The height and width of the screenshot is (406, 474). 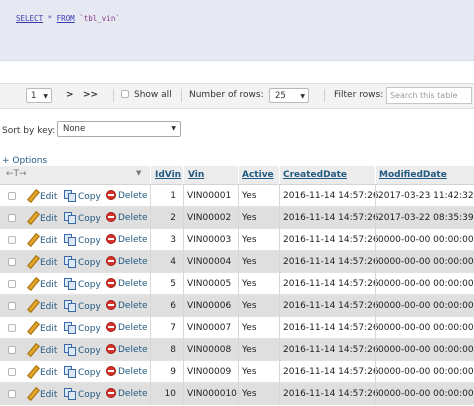 What do you see at coordinates (170, 394) in the screenshot?
I see `cell-idvin: 10` at bounding box center [170, 394].